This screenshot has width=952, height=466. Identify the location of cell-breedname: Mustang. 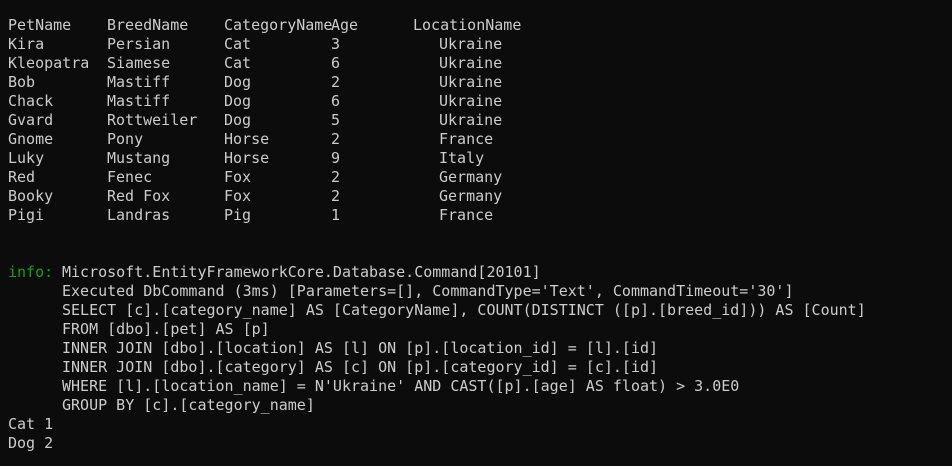
(139, 158).